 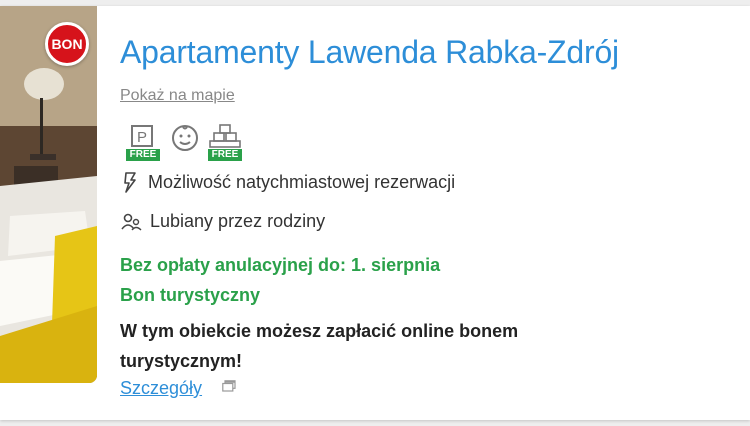 I want to click on svg-text: P, so click(x=142, y=137).